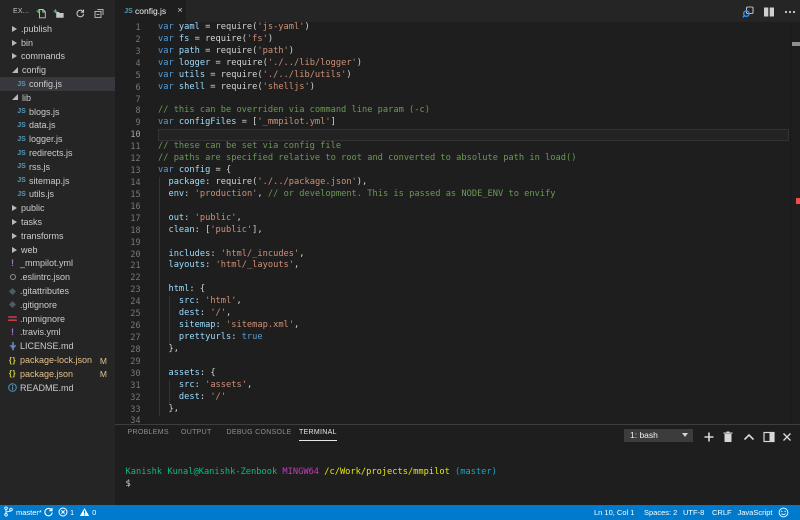  What do you see at coordinates (457, 123) in the screenshot?
I see `code-line-9: 9 var configFiles = ['_mmpilot.yml']` at bounding box center [457, 123].